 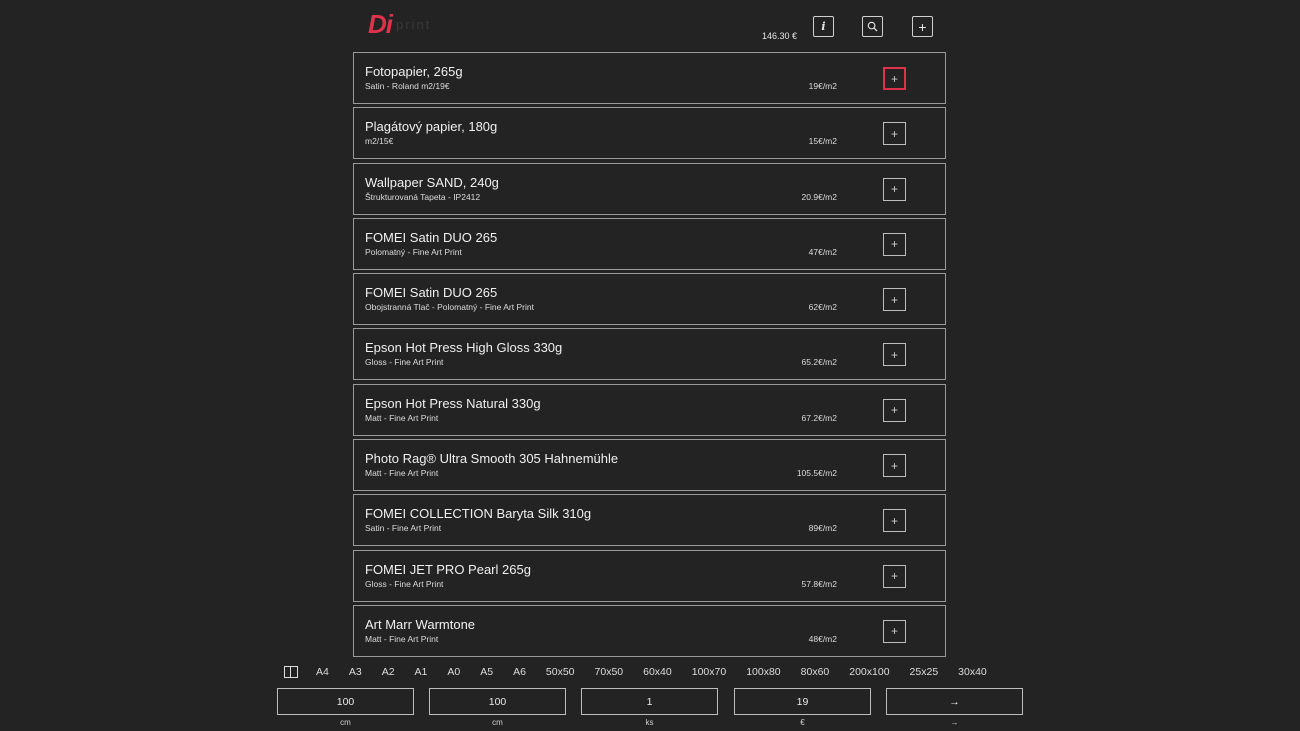 What do you see at coordinates (345, 701) in the screenshot?
I see `width-input` at bounding box center [345, 701].